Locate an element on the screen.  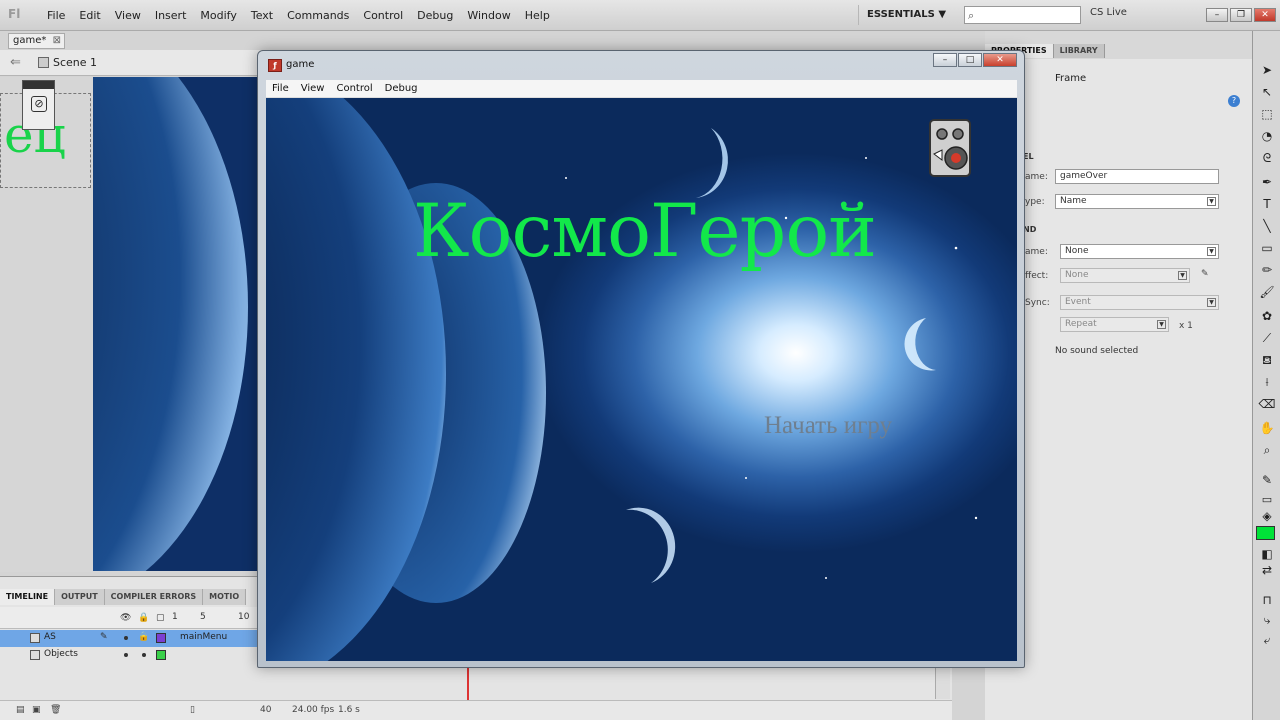
menu-insert: Insert is located at coordinates (171, 15).